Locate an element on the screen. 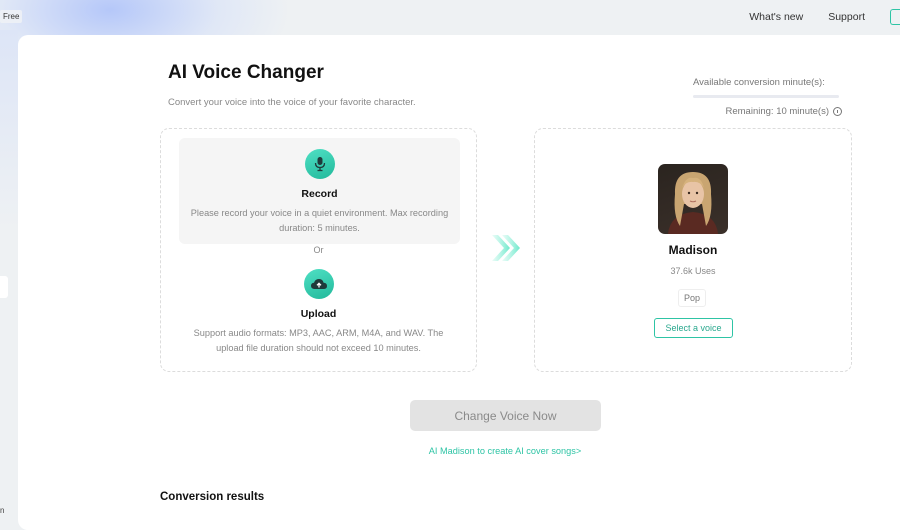 This screenshot has height=530, width=900. minutes-progress-bar is located at coordinates (766, 96).